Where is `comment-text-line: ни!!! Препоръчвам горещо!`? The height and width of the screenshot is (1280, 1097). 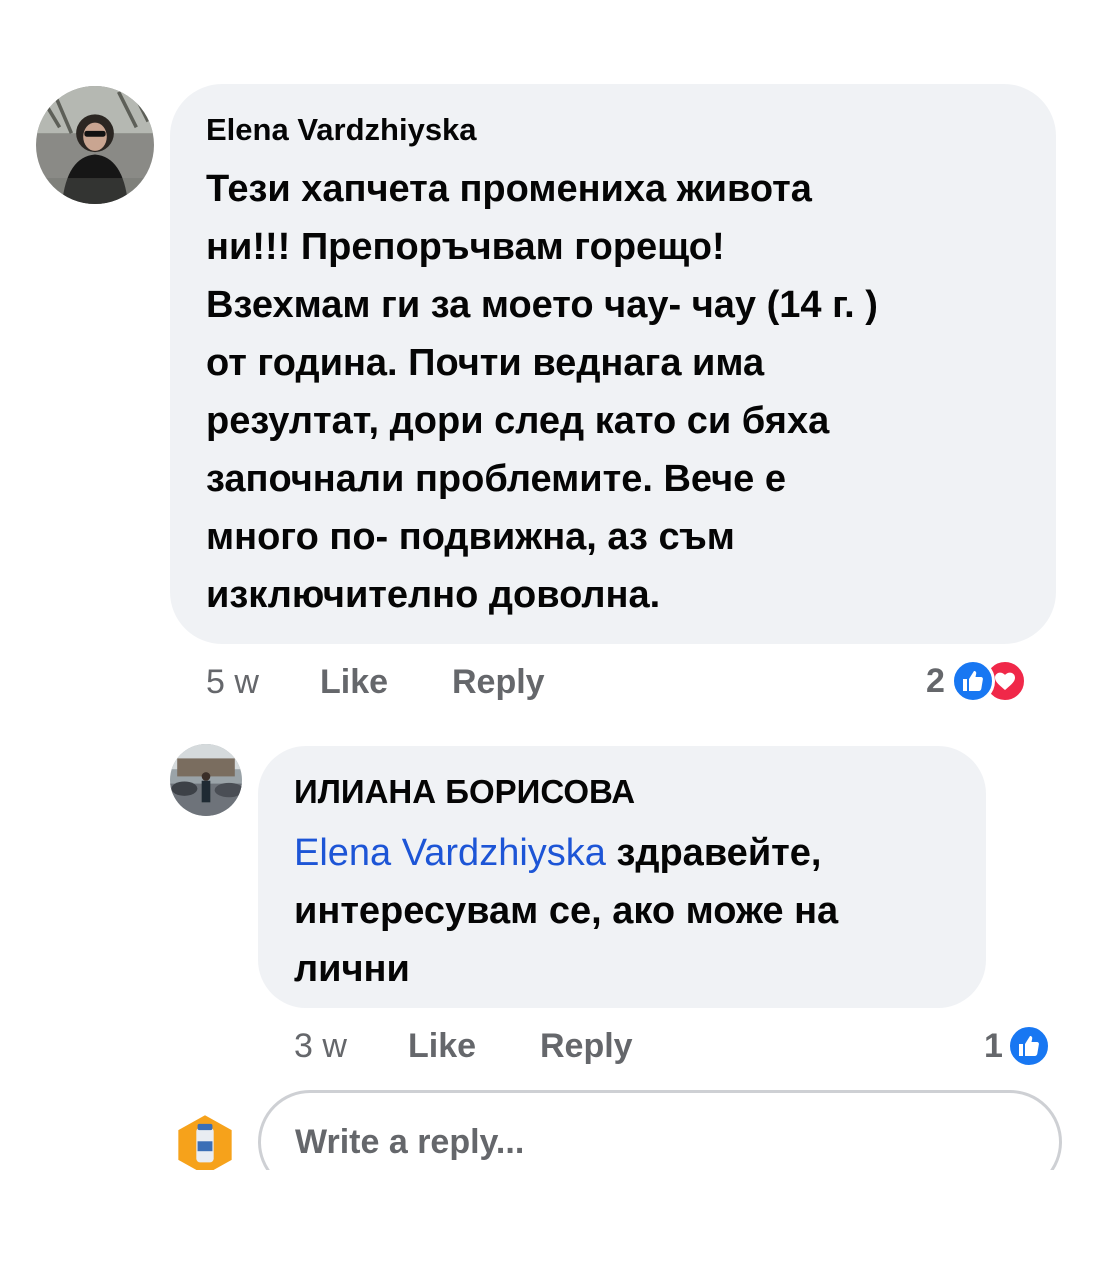 comment-text-line: ни!!! Препоръчвам горещо! is located at coordinates (465, 247).